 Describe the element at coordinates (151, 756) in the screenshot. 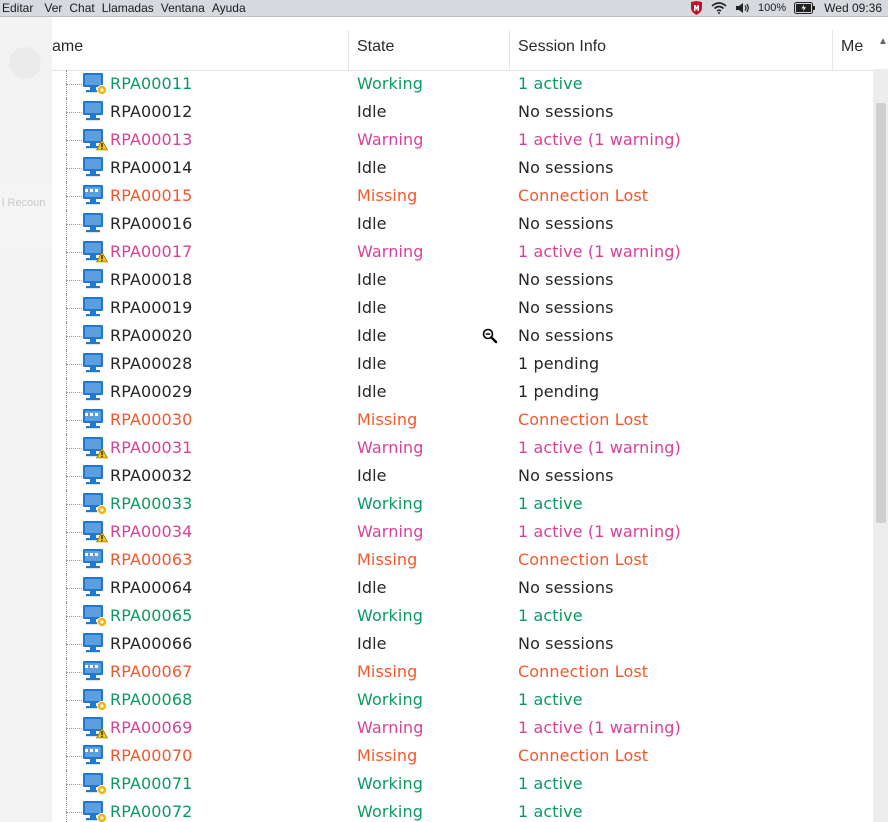

I see `resource-name: RPA00070` at that location.